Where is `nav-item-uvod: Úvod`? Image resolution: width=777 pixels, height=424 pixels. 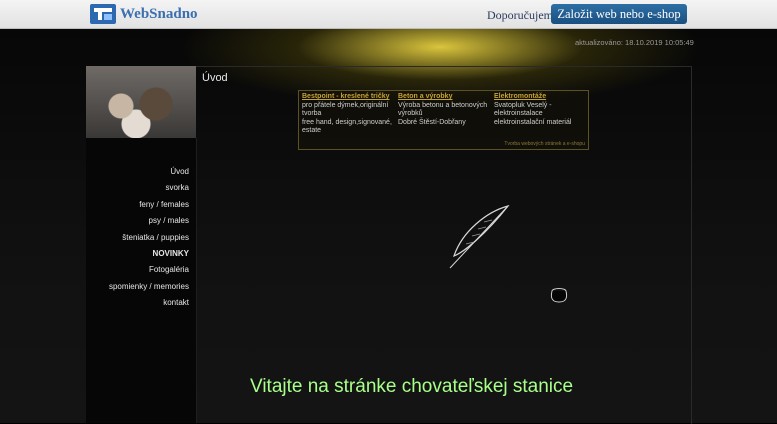 nav-item-uvod: Úvod is located at coordinates (179, 171).